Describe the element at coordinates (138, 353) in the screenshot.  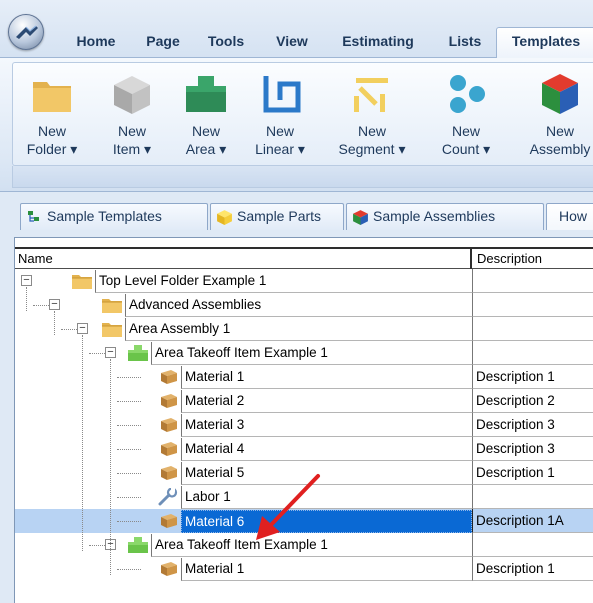
I see `area-item-icon` at that location.